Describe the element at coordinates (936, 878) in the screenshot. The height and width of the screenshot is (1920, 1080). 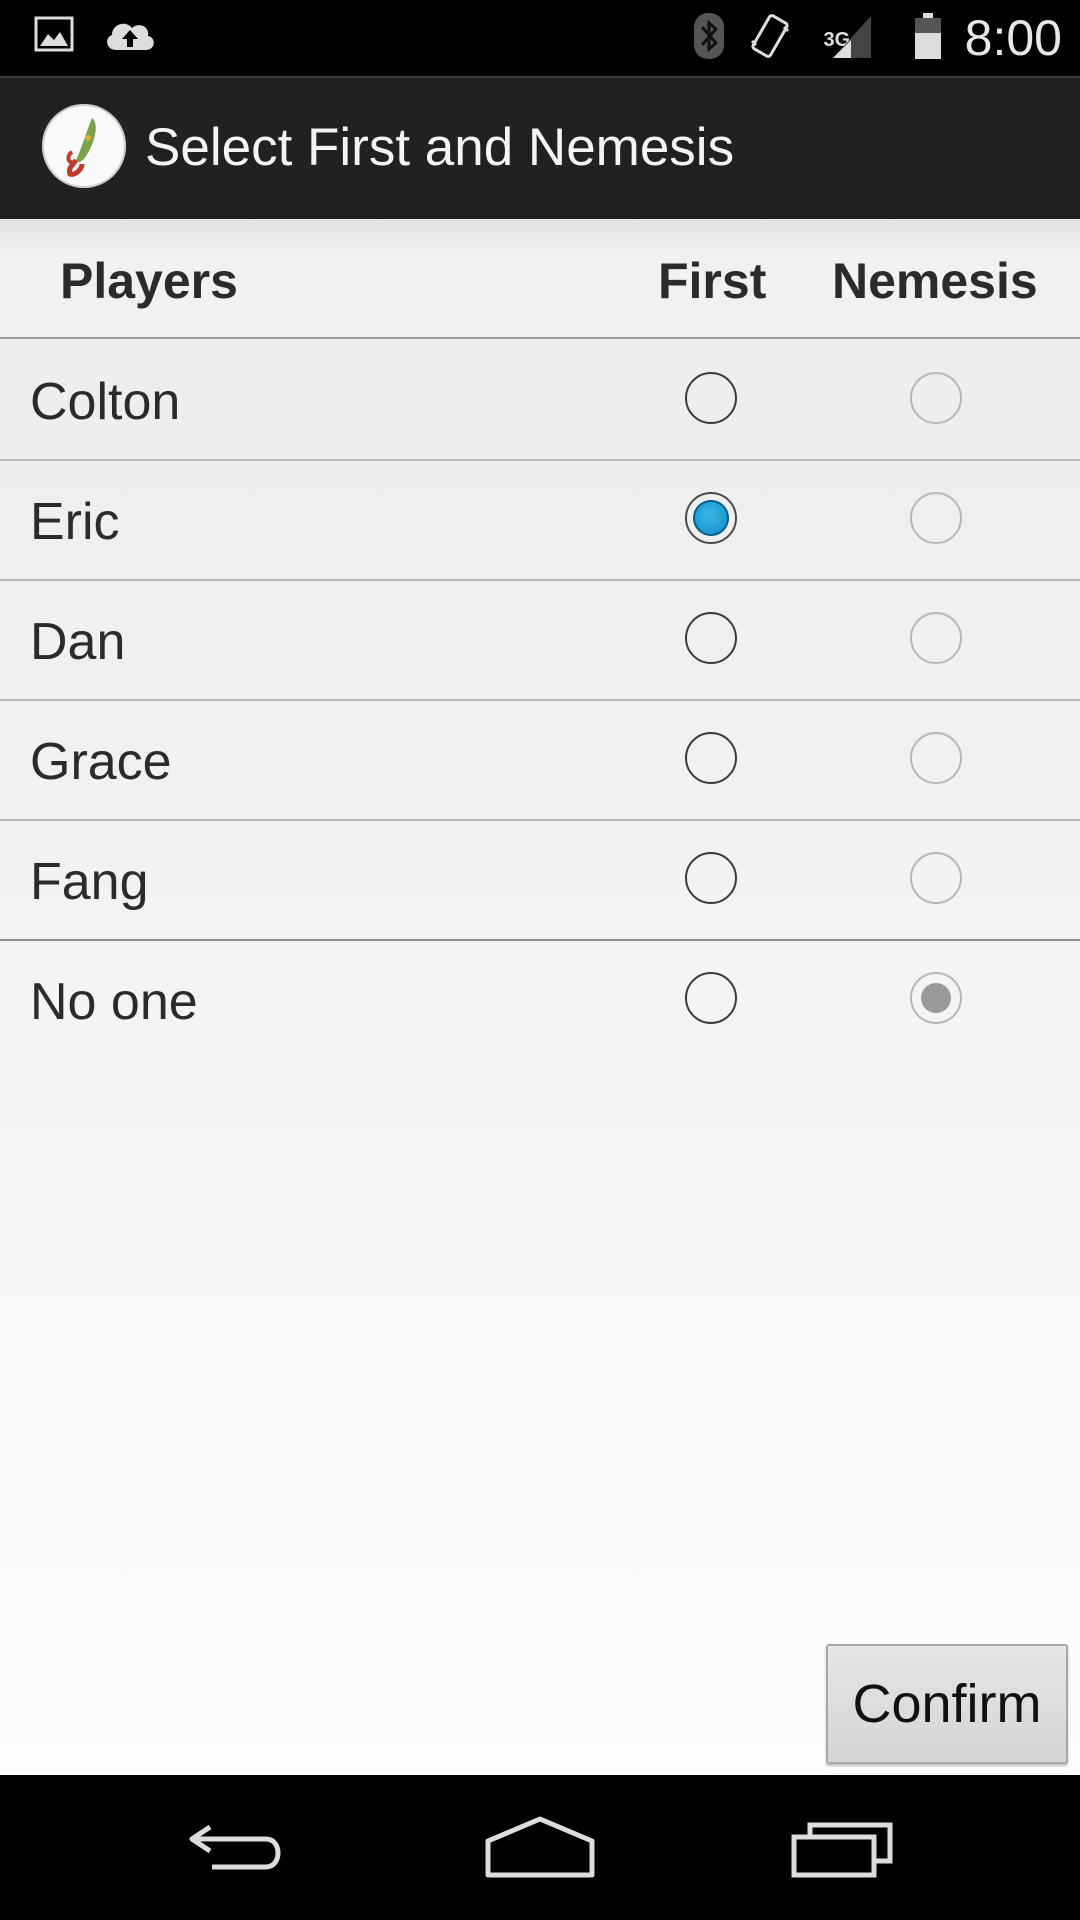
I see `nemesis-radio-fang` at that location.